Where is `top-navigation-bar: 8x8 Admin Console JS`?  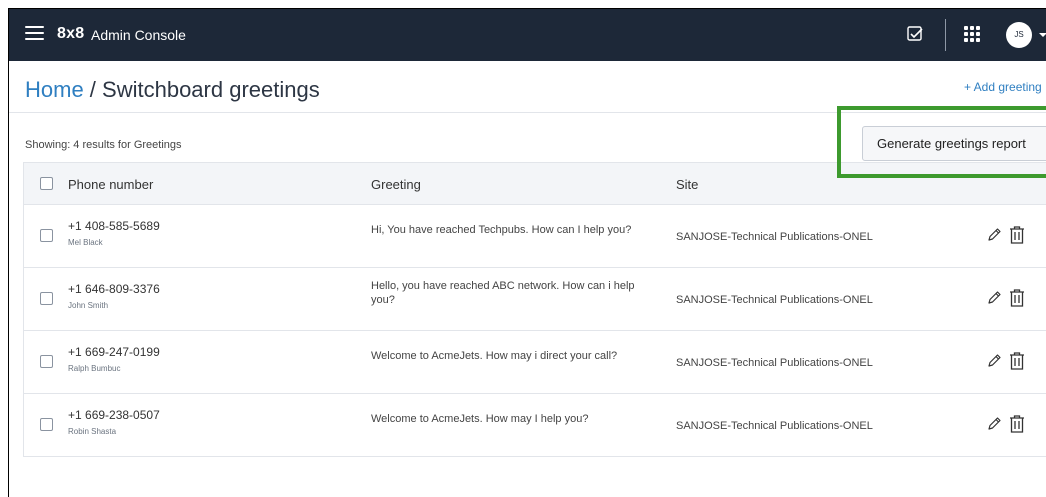 top-navigation-bar: 8x8 Admin Console JS is located at coordinates (527, 35).